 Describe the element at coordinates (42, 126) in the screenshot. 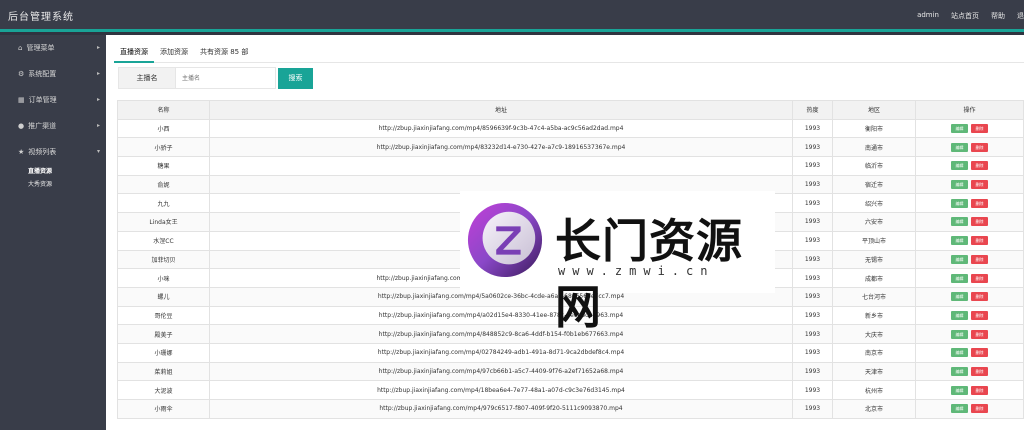

I see `sidebar-item-label: 推广渠道` at that location.